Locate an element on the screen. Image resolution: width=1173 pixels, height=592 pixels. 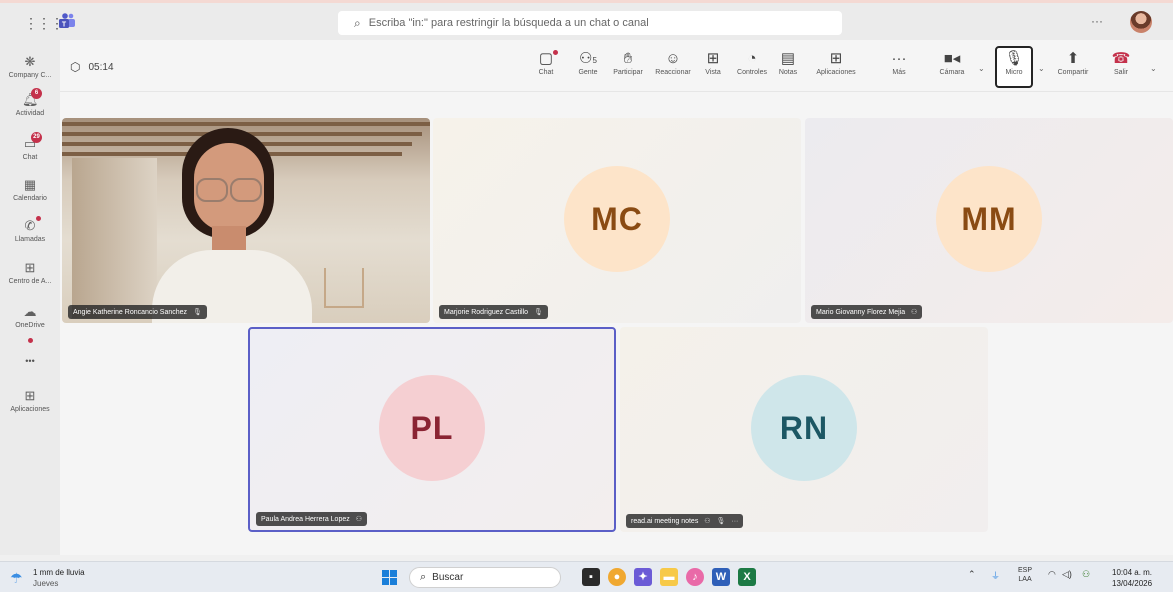
participant-name: Mario Giovanny Florez Mejia is located at coordinates (861, 312).